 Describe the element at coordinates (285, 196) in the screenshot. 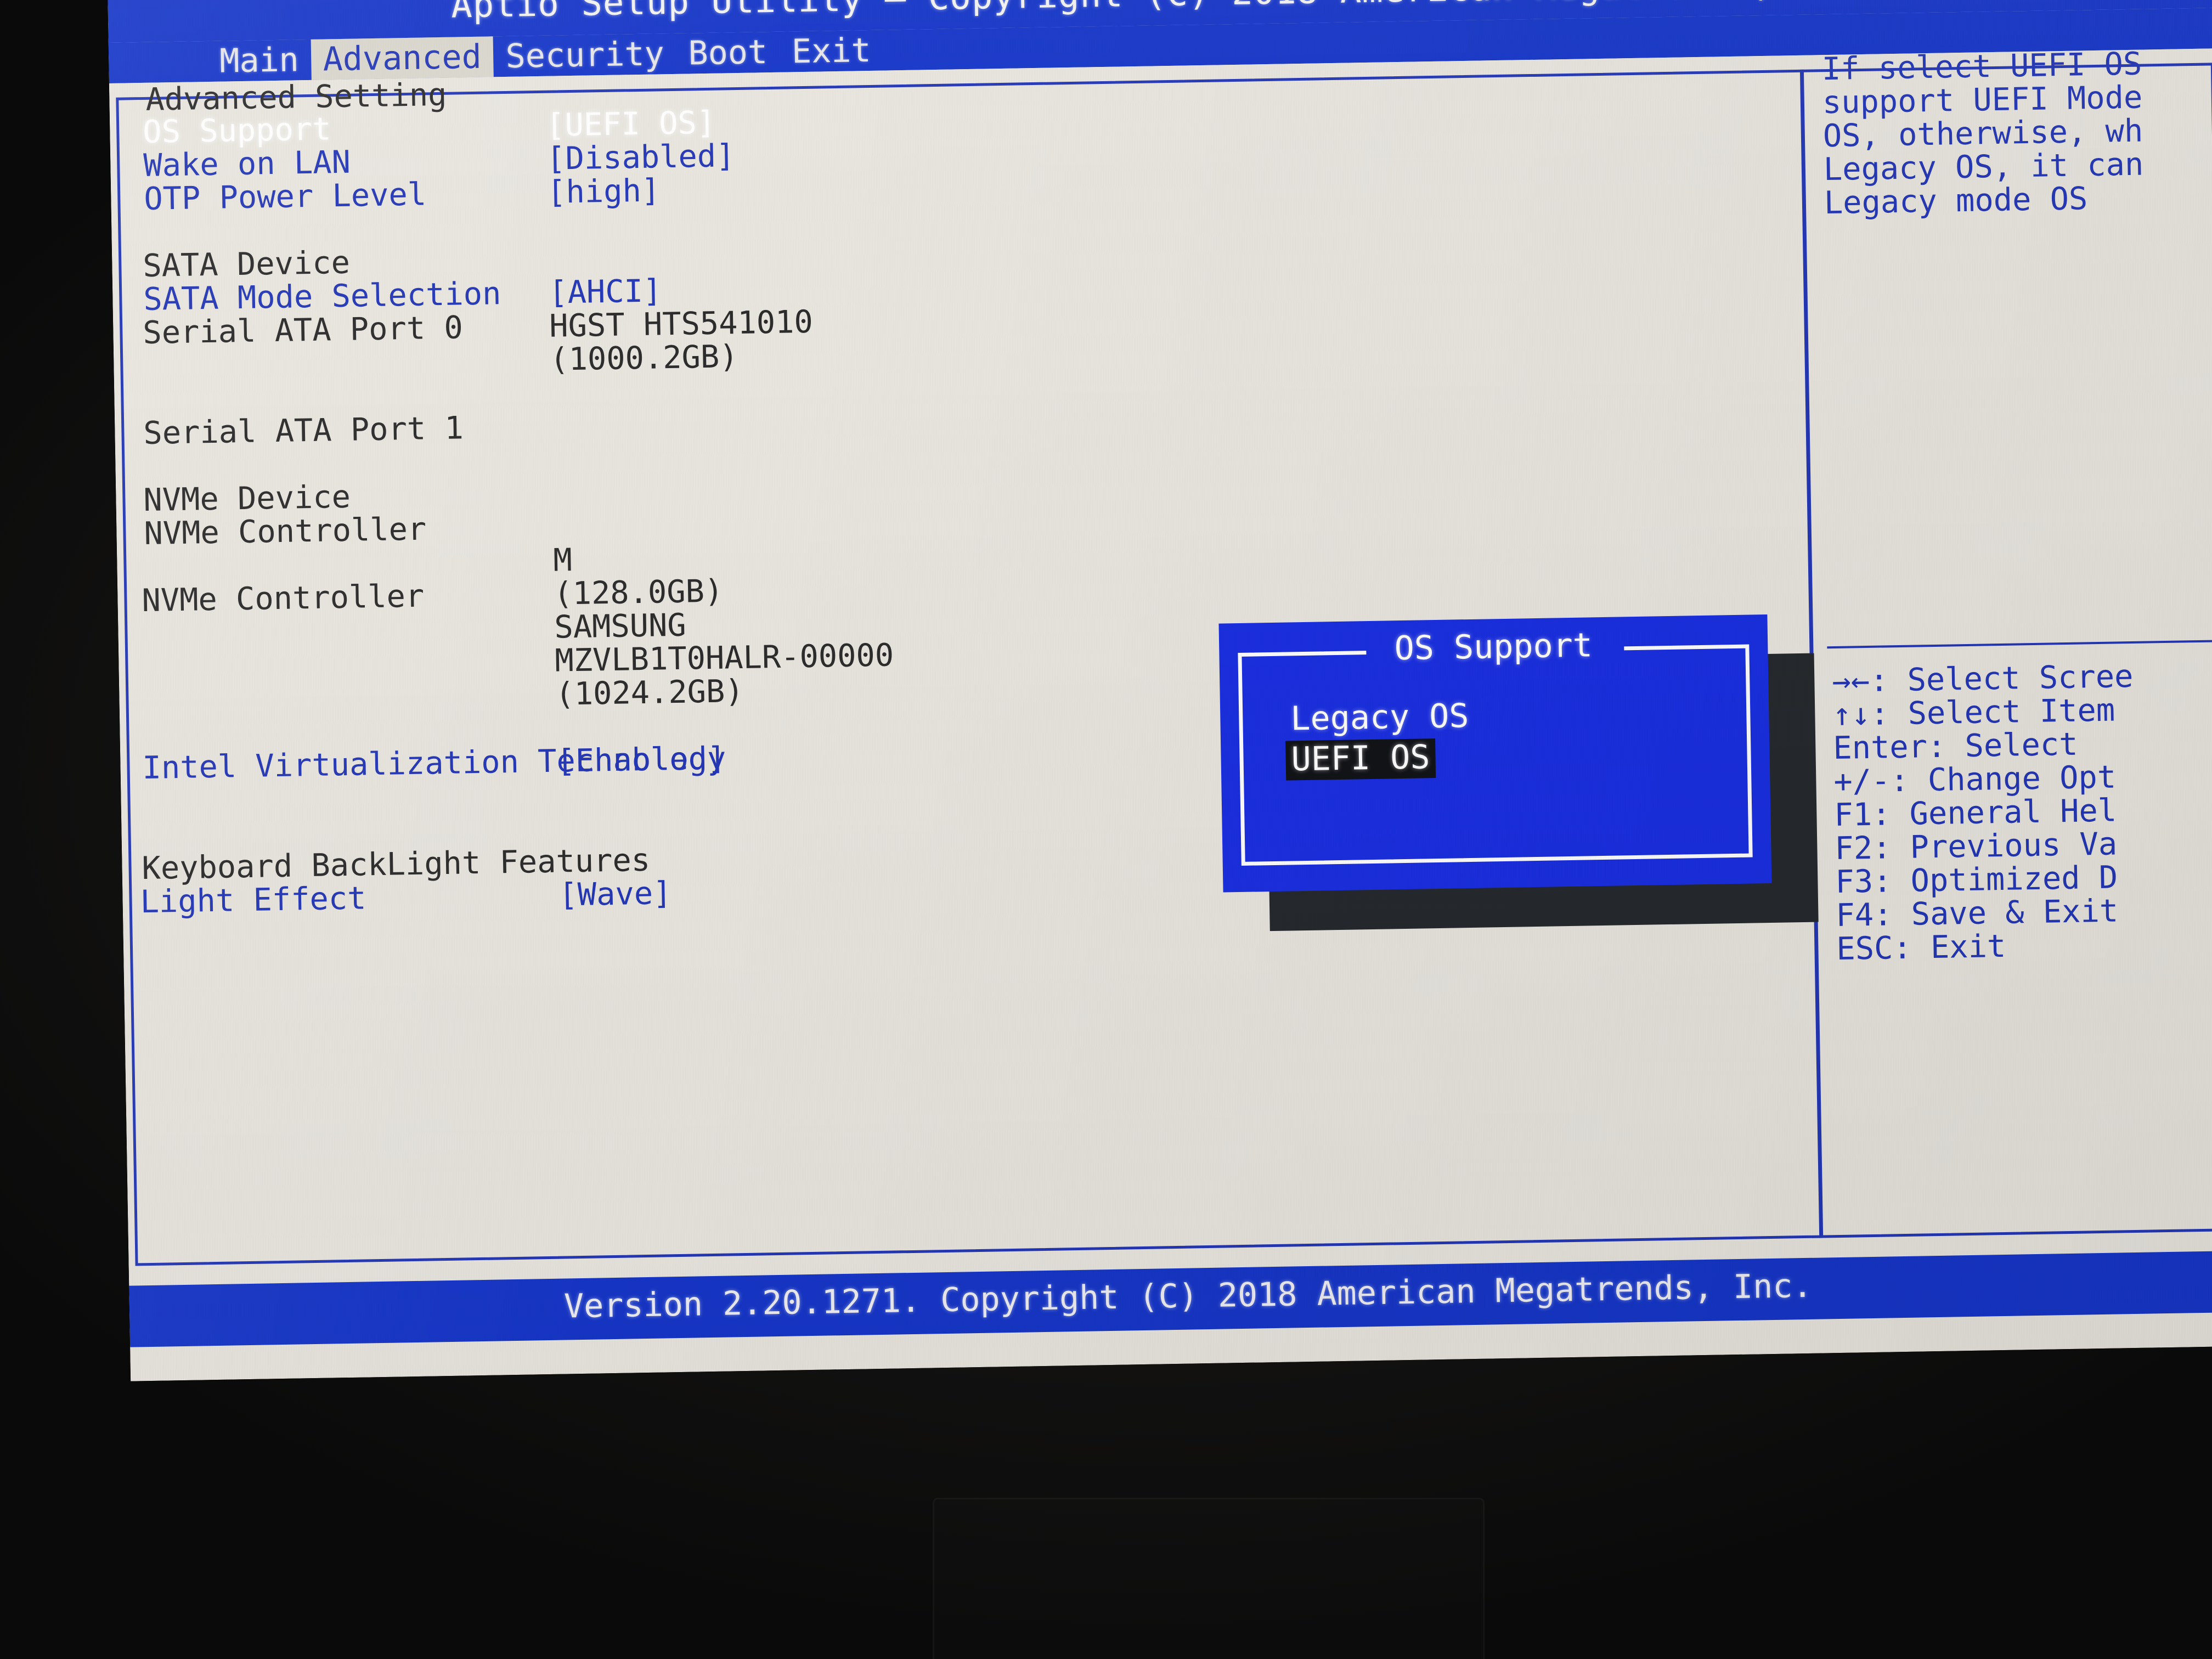

I see `setting-label: OTP Power Level` at that location.